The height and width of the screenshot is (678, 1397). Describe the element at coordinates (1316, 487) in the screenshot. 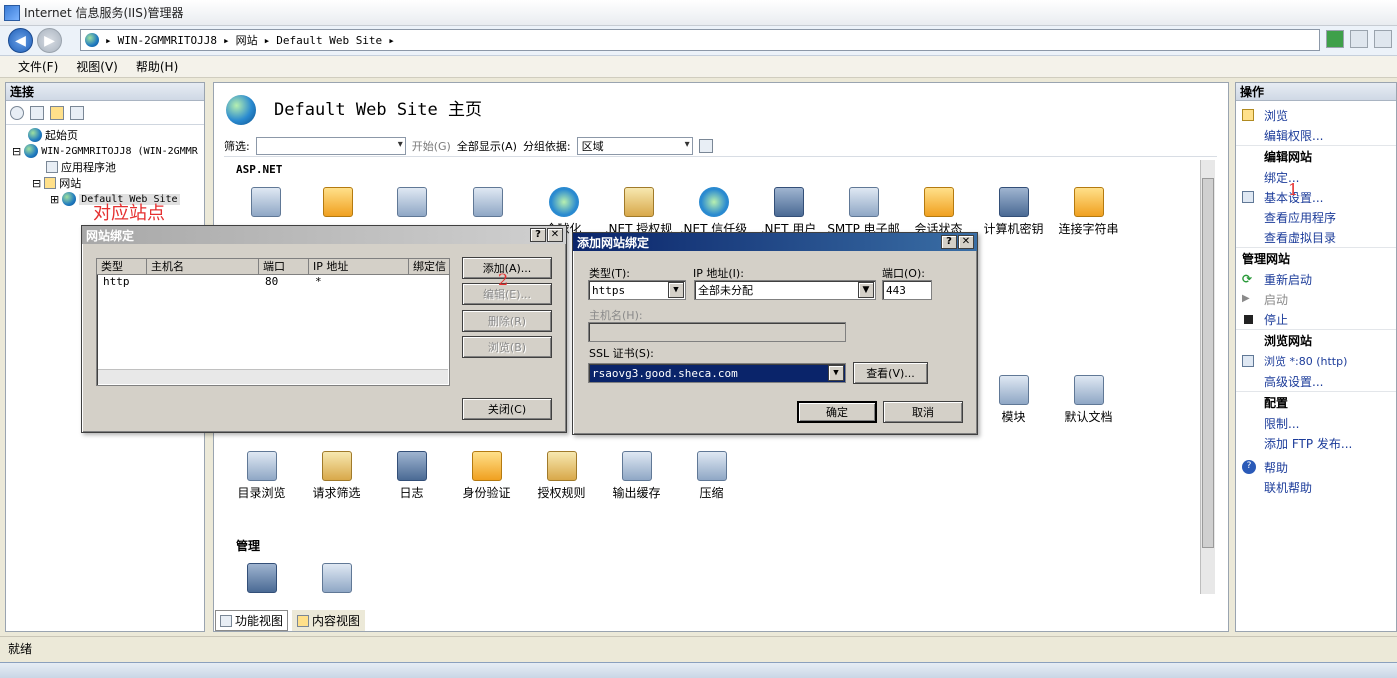

I see `action-online-help: 联机帮助` at that location.